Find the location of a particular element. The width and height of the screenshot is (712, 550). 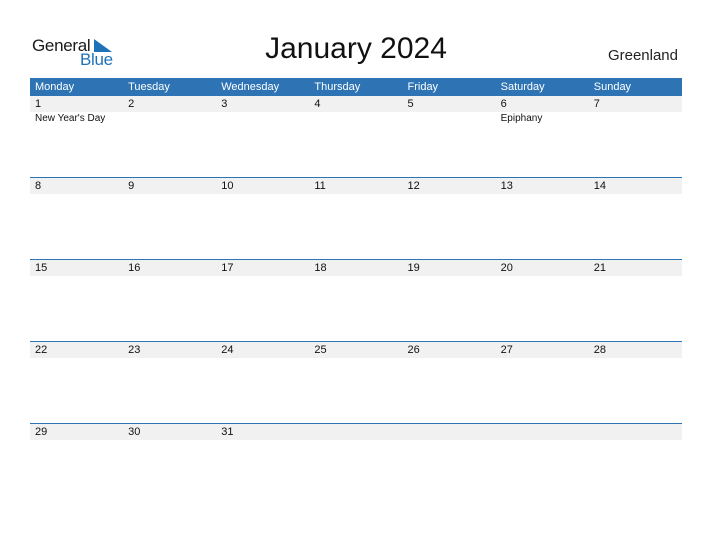

calendar-title: January 2024 is located at coordinates (356, 48).